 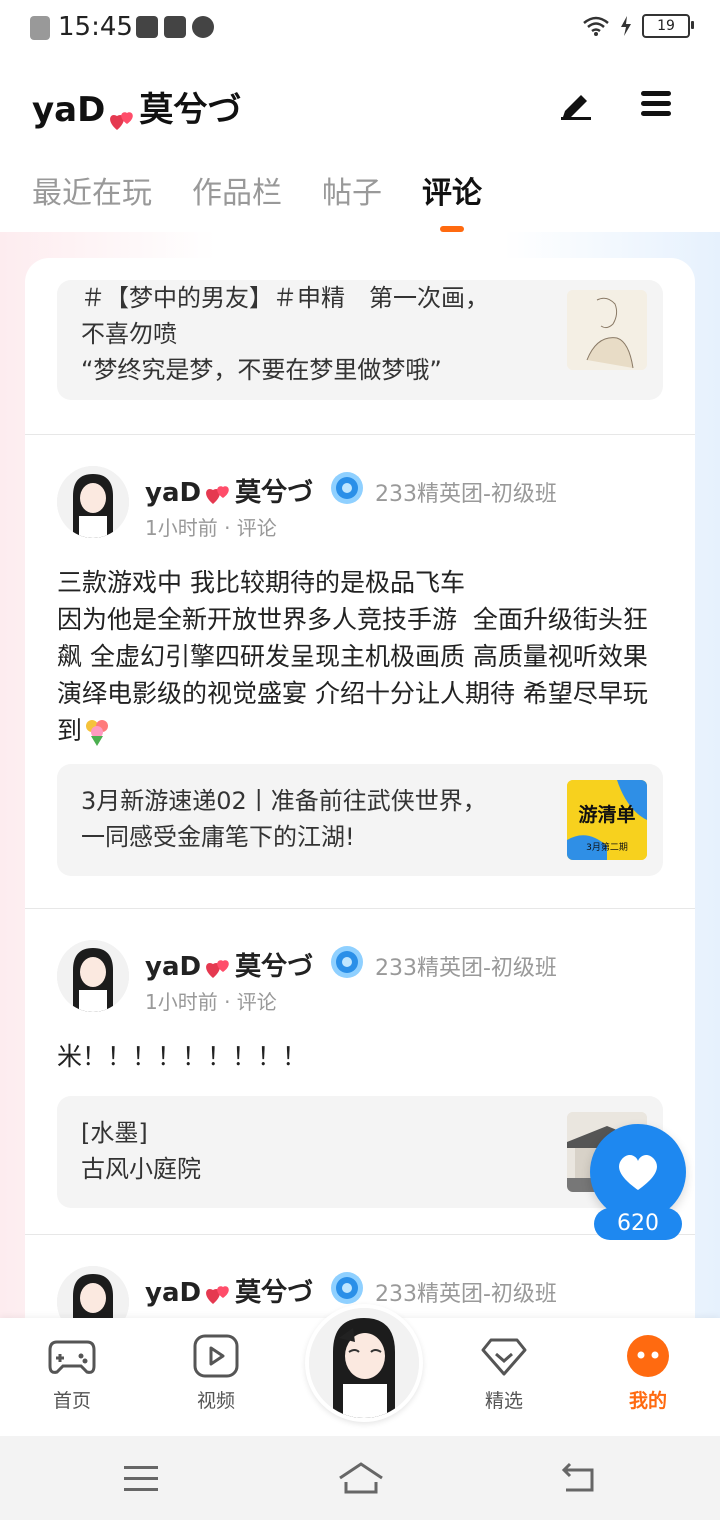 What do you see at coordinates (284, 819) in the screenshot?
I see `linked-post-text: 3月新游速递02丨准备前往武侠世界， 一同感受金庸笔下的江湖!` at bounding box center [284, 819].